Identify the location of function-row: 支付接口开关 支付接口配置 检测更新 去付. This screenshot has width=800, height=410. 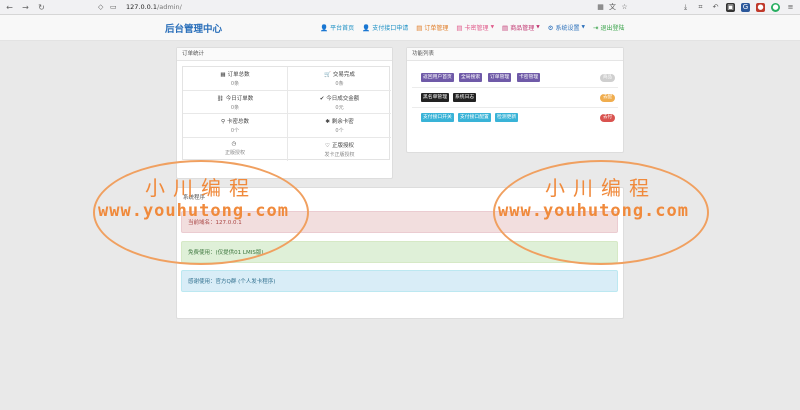
(515, 118).